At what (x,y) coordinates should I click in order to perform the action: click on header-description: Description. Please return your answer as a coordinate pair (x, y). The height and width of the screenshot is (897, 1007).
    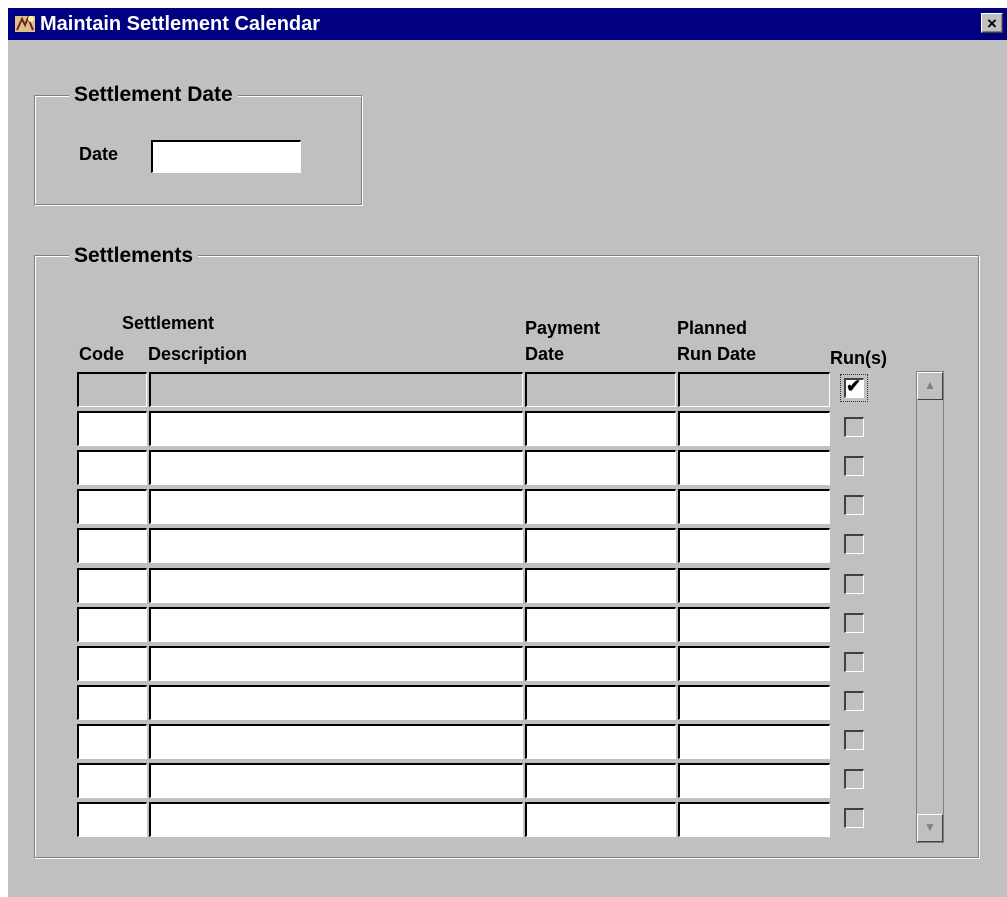
    Looking at the image, I should click on (198, 354).